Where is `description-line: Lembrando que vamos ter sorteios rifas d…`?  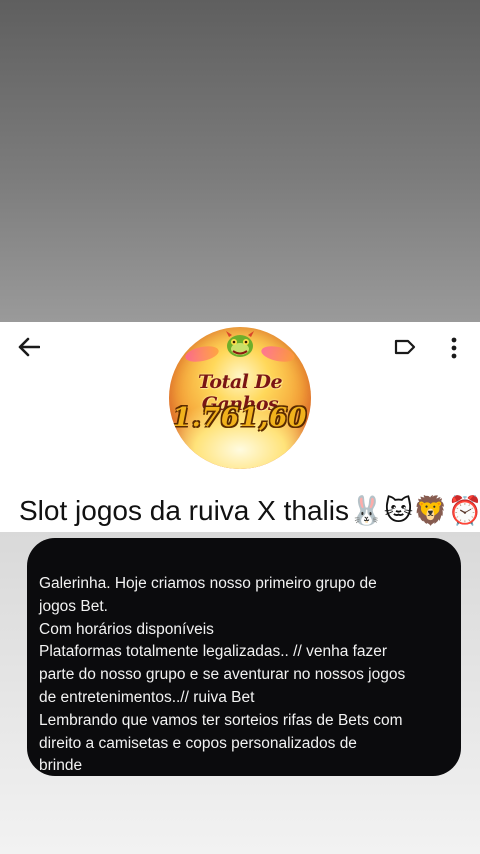
description-line: Lembrando que vamos ter sorteios rifas d… is located at coordinates (221, 720).